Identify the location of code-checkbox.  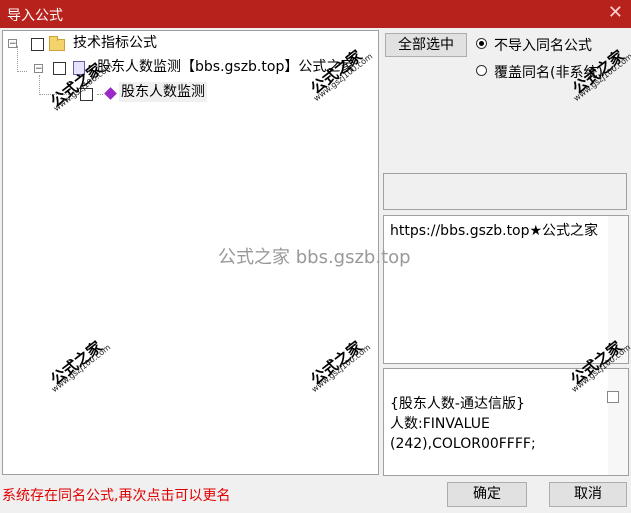
(613, 397).